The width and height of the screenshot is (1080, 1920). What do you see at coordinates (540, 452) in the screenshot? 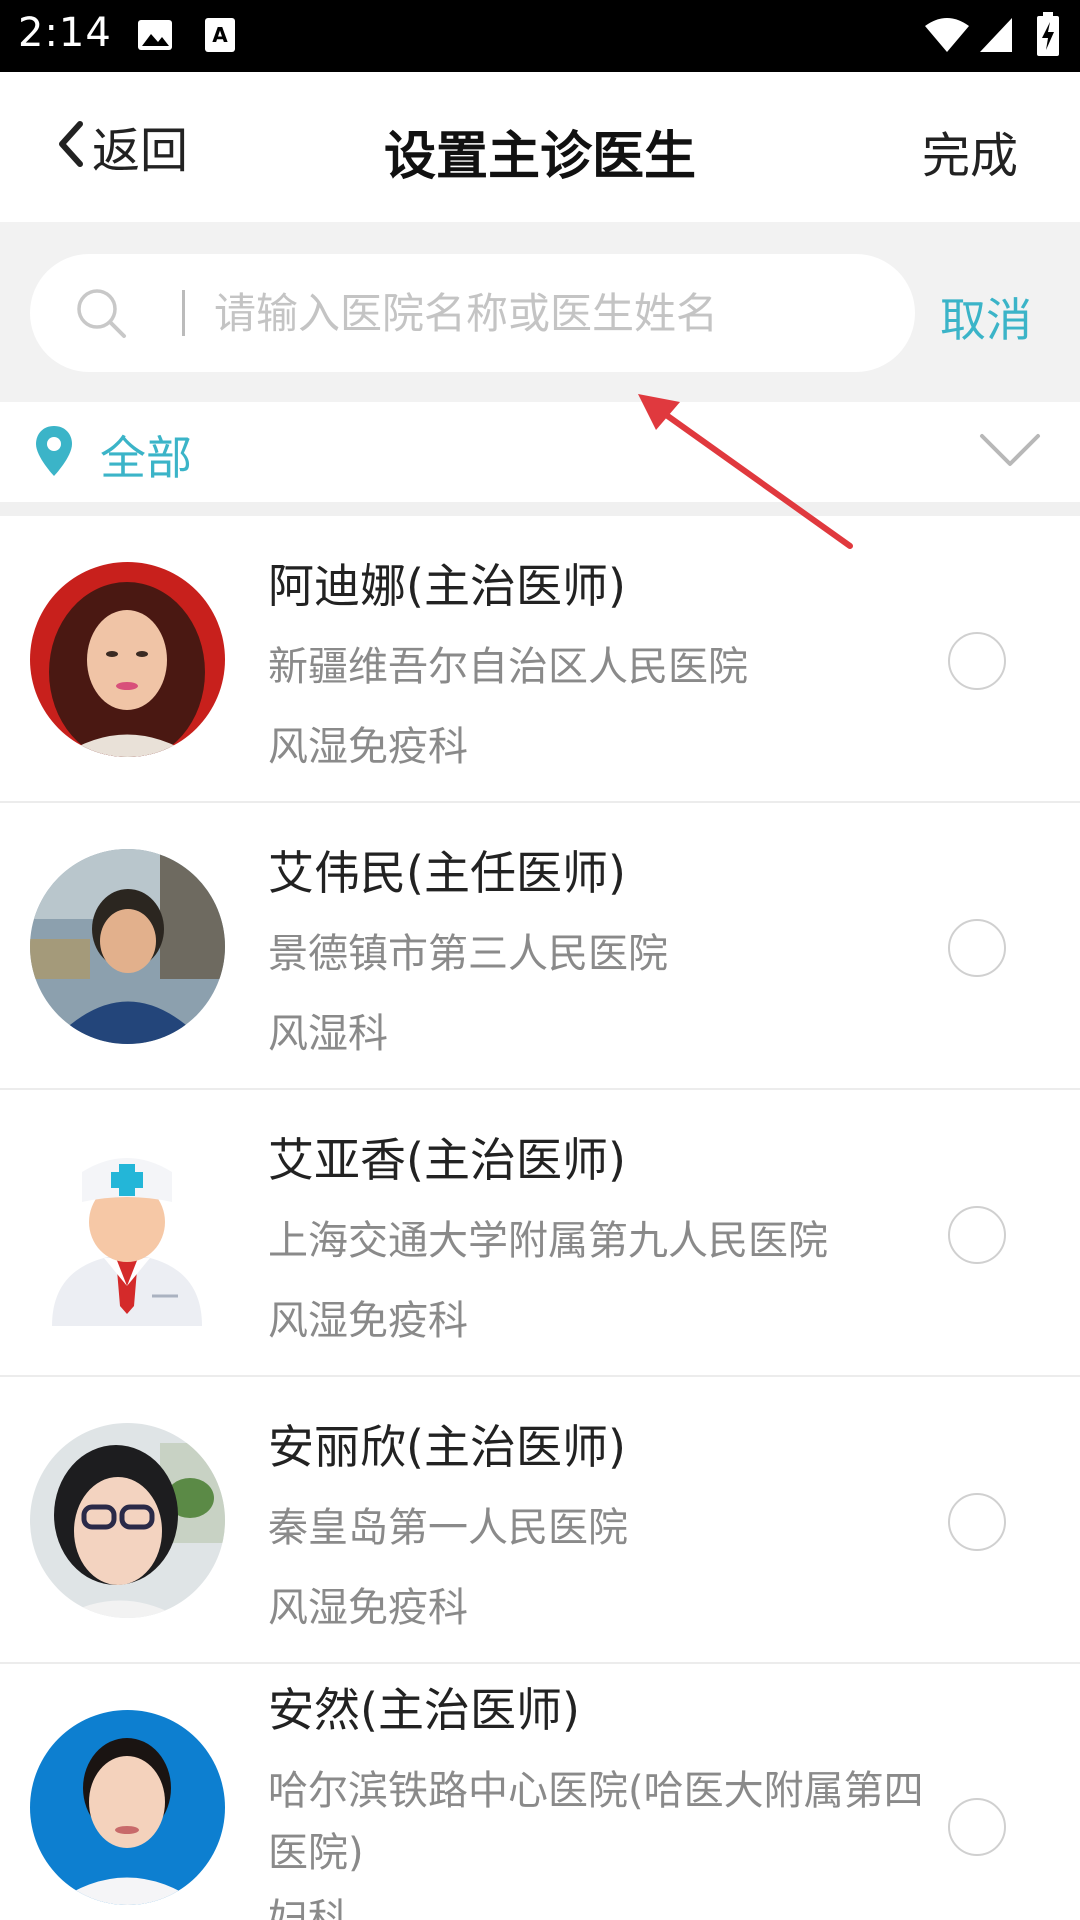
I see `location-filter: 全部` at bounding box center [540, 452].